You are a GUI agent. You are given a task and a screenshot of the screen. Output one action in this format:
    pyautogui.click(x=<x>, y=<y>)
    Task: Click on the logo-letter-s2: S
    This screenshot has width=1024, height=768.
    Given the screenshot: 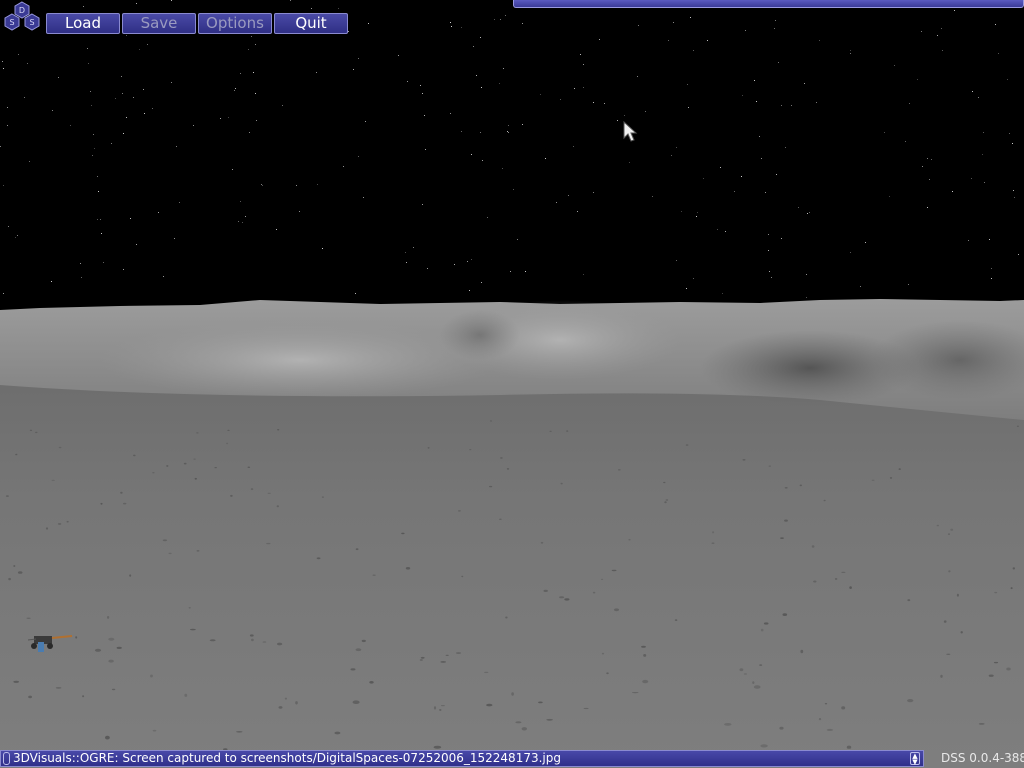 What is the action you would take?
    pyautogui.click(x=31, y=22)
    